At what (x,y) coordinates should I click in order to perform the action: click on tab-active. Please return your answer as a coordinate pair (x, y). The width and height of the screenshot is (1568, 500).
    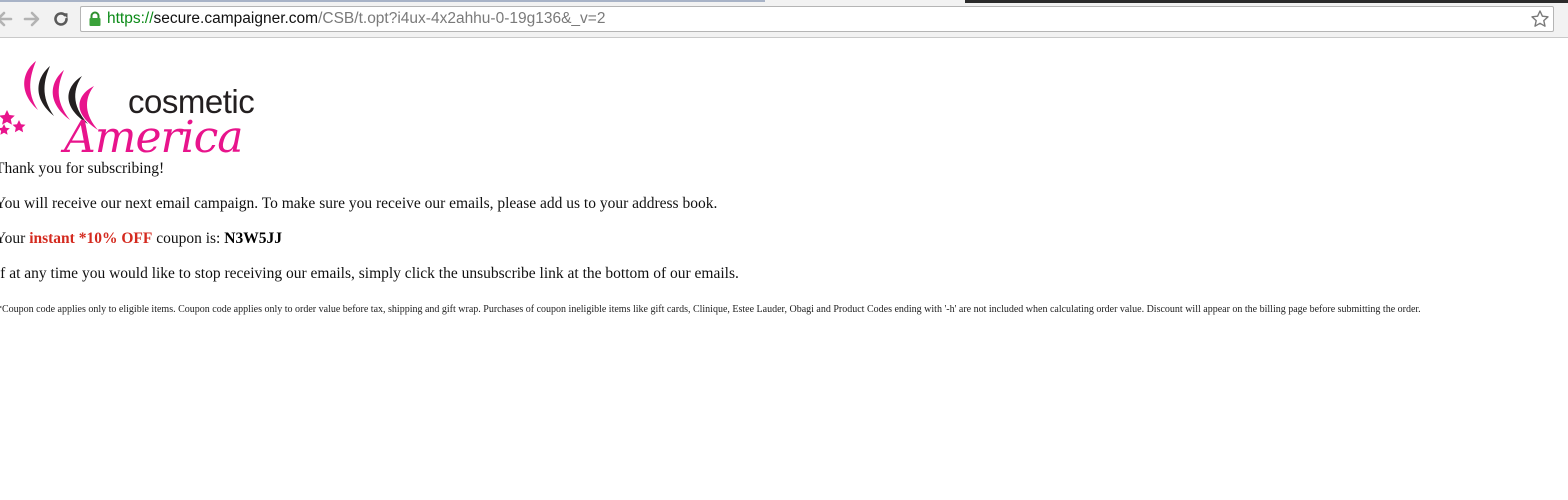
    Looking at the image, I should click on (382, 1).